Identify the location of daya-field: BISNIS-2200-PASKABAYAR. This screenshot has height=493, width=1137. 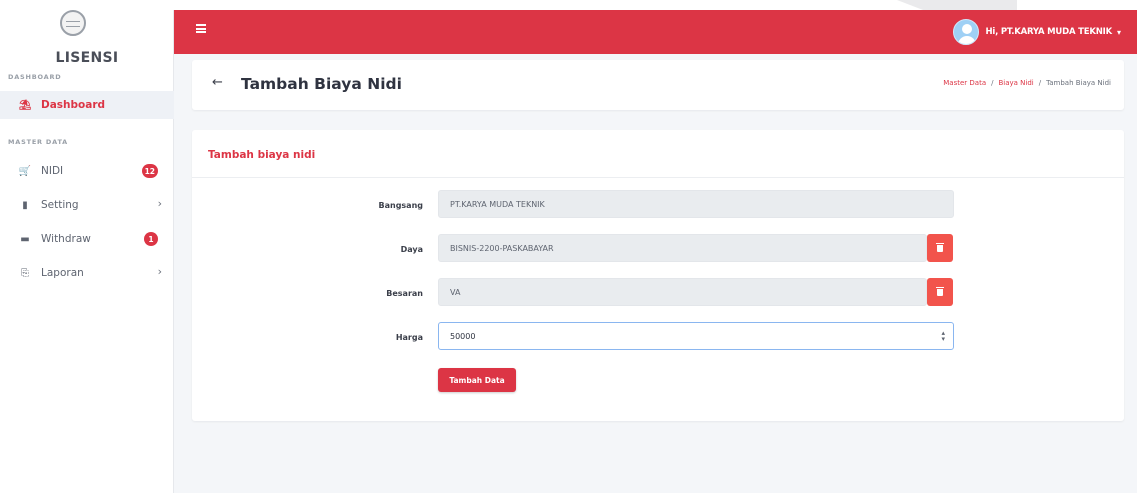
(682, 248).